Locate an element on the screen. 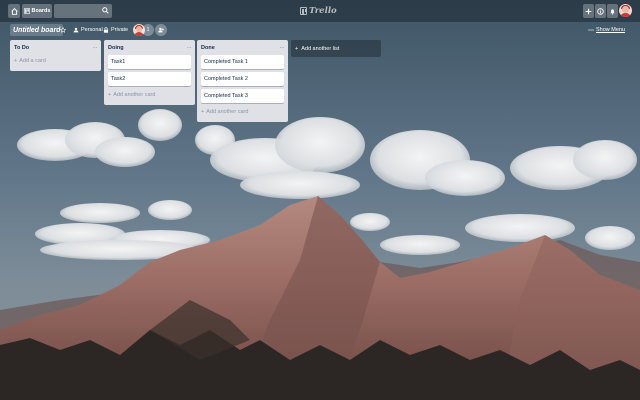 The height and width of the screenshot is (400, 640). lock-icon is located at coordinates (106, 30).